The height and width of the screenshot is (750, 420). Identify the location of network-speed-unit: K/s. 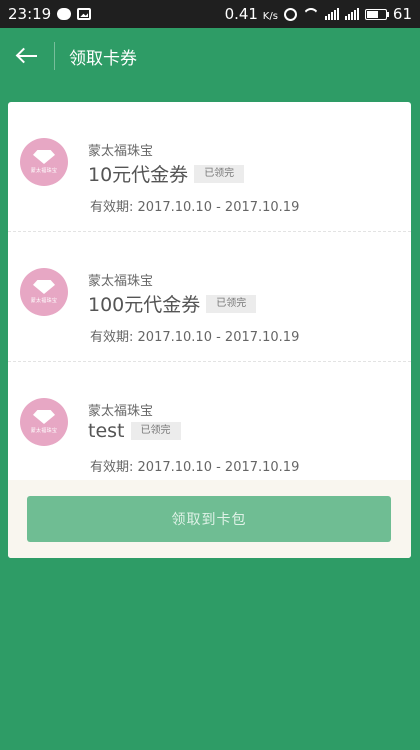
(270, 16).